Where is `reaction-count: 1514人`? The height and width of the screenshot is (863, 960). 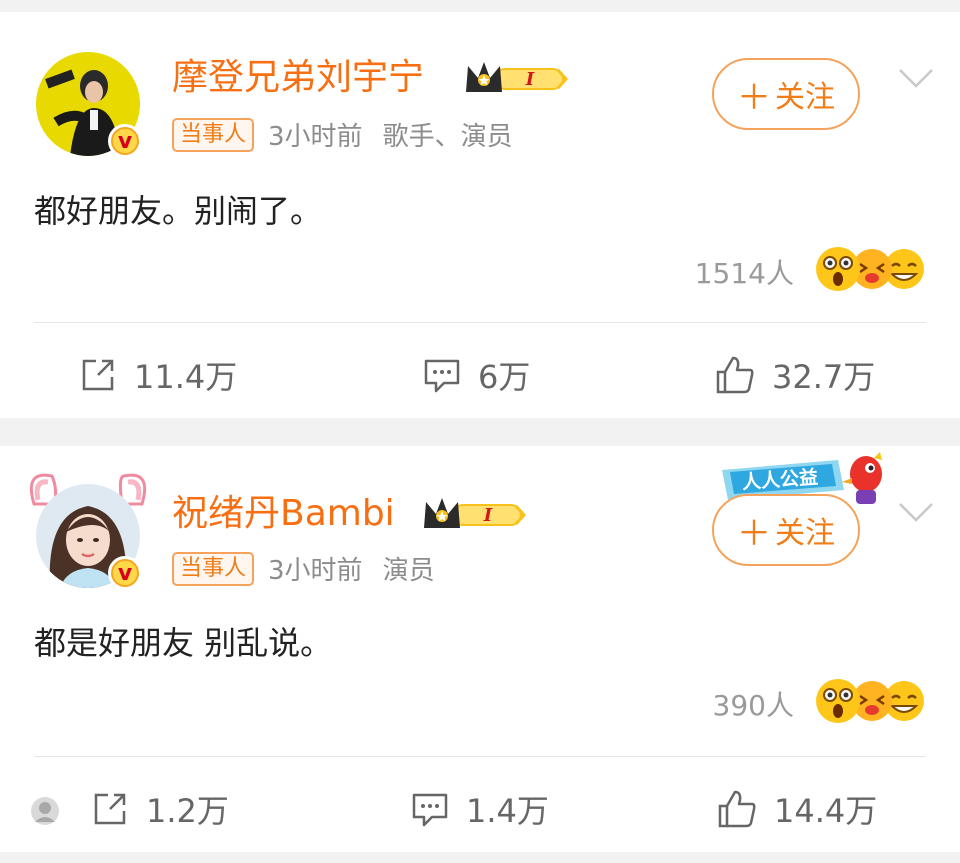 reaction-count: 1514人 is located at coordinates (744, 272).